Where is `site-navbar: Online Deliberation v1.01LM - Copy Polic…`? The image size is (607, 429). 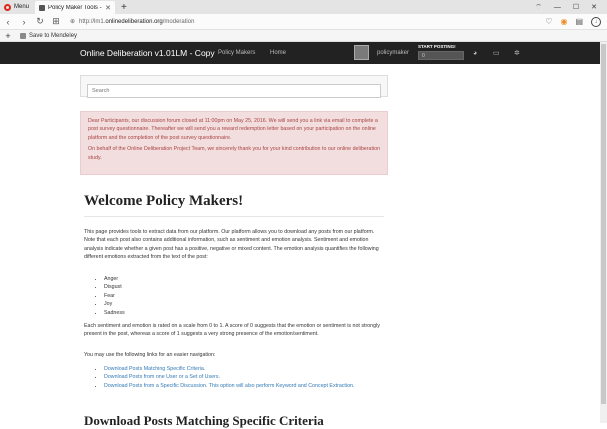 site-navbar: Online Deliberation v1.01LM - Copy Polic… is located at coordinates (303, 53).